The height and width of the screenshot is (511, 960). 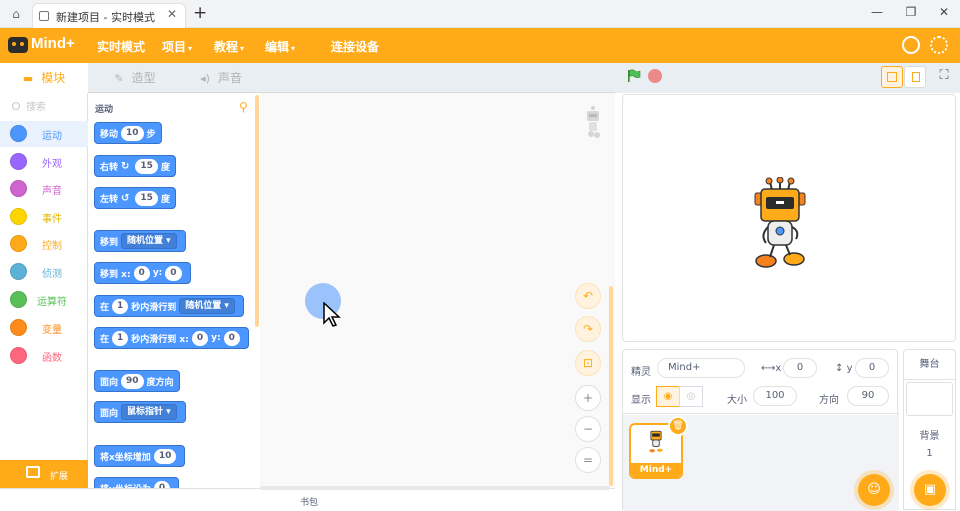 I want to click on block-text: 度, so click(x=165, y=199).